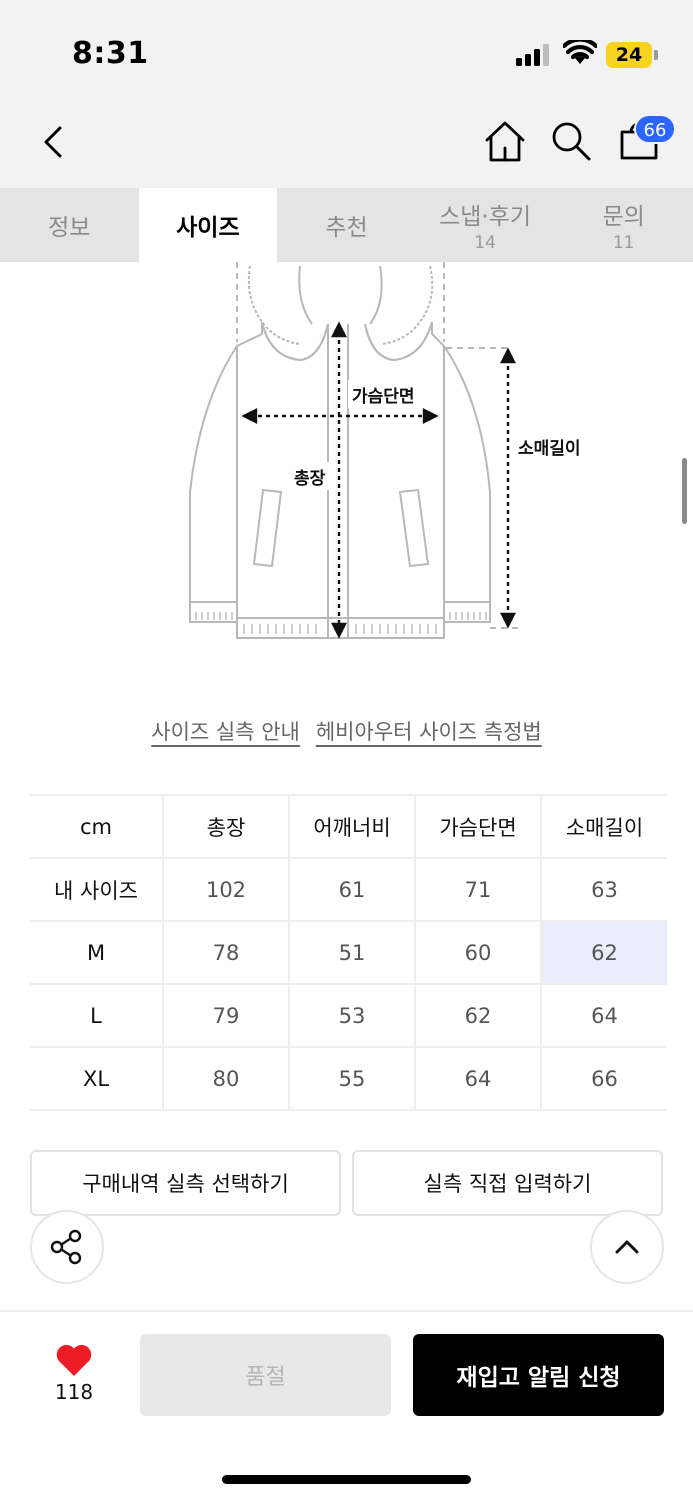 This screenshot has height=1500, width=693. I want to click on bottom-action-bar: 118 품절 재입고 알림 신청, so click(346, 1405).